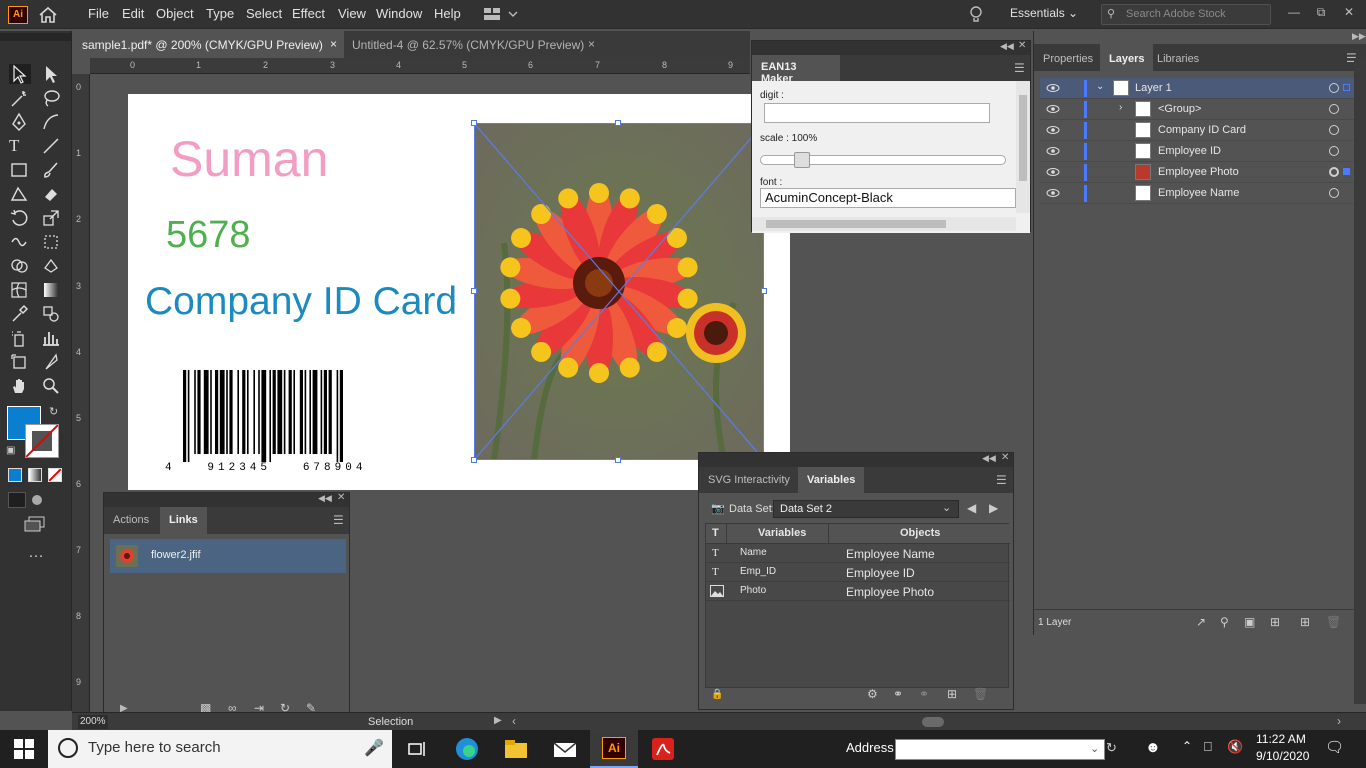 This screenshot has height=768, width=1366. What do you see at coordinates (1208, 747) in the screenshot?
I see `network-icon: ⎕` at bounding box center [1208, 747].